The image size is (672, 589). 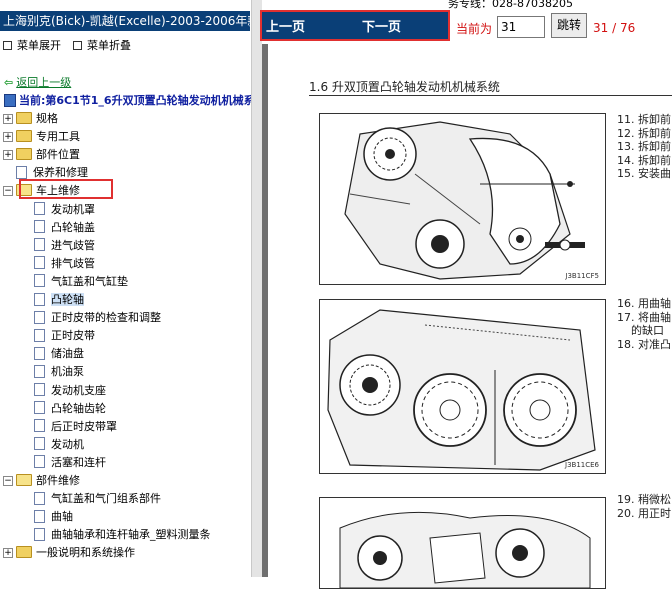 What do you see at coordinates (97, 498) in the screenshot?
I see `tree-page: 气缸盖和气门组系部件` at bounding box center [97, 498].